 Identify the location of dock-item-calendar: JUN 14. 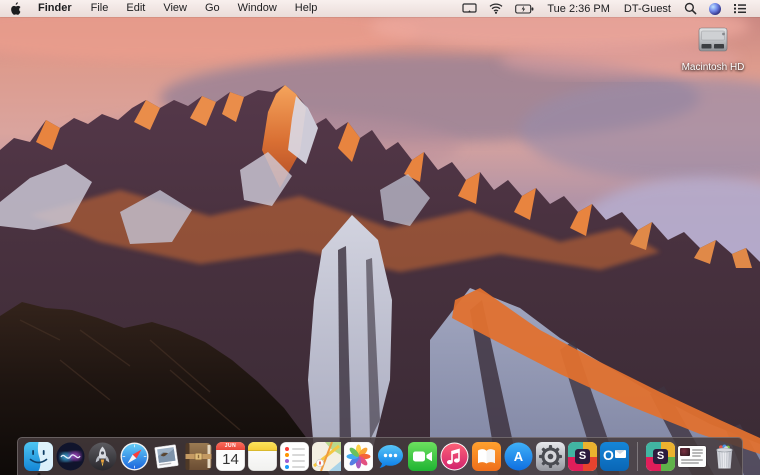
(230, 456).